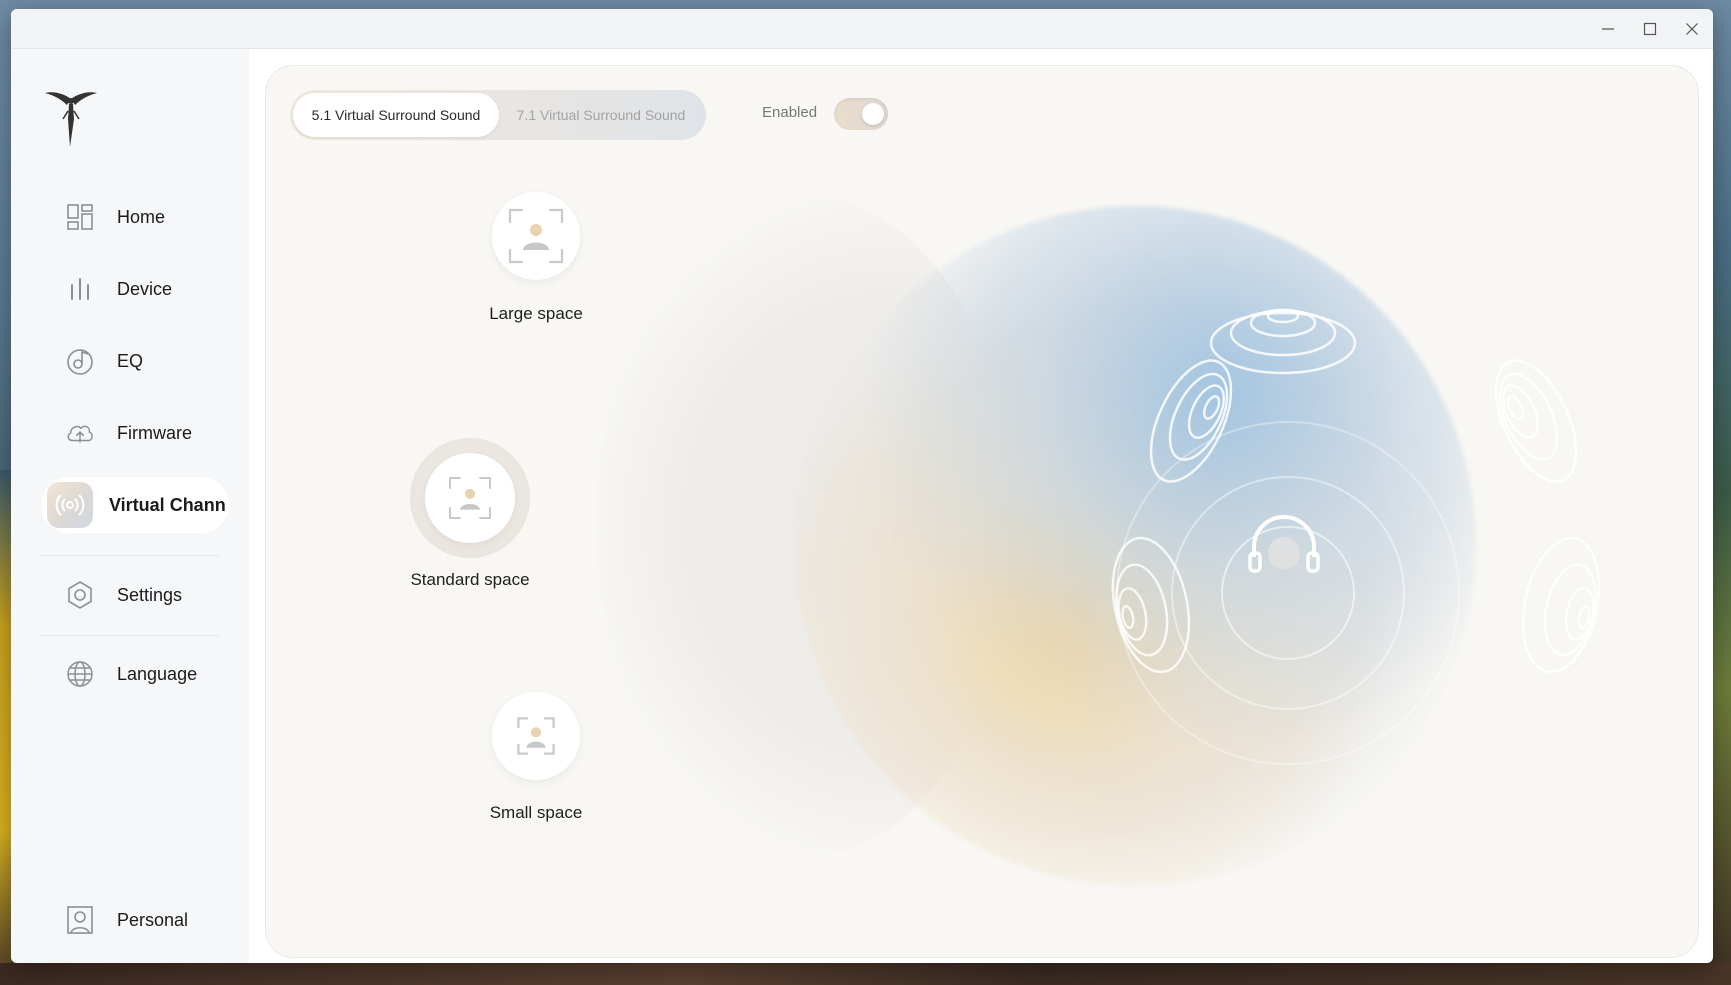  I want to click on toggle-knob, so click(873, 114).